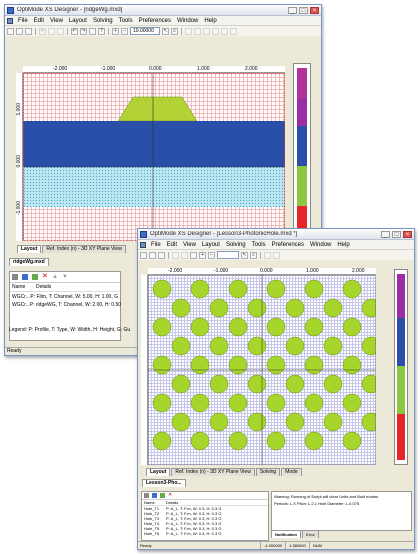  I want to click on redo-icon: ↷, so click(83, 31).